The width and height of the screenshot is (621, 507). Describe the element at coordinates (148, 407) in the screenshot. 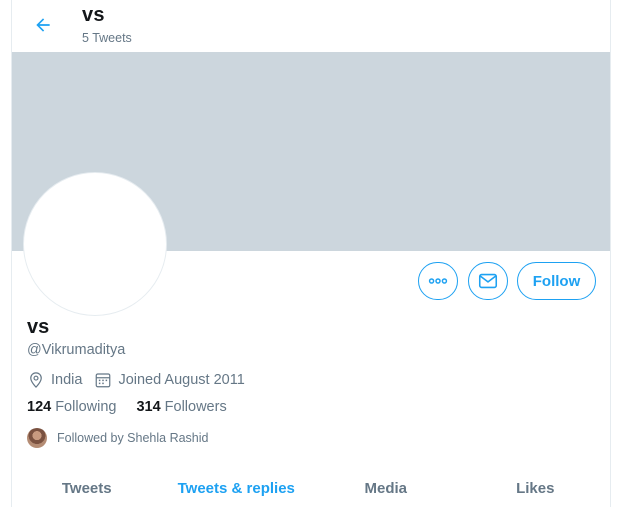

I see `followers-count: 314` at that location.